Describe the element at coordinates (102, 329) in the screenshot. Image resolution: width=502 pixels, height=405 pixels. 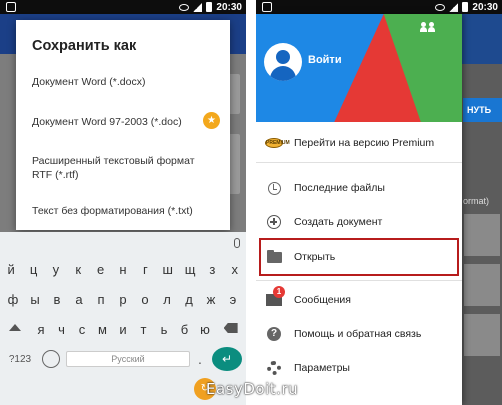
I see `keyboard-key: м` at that location.